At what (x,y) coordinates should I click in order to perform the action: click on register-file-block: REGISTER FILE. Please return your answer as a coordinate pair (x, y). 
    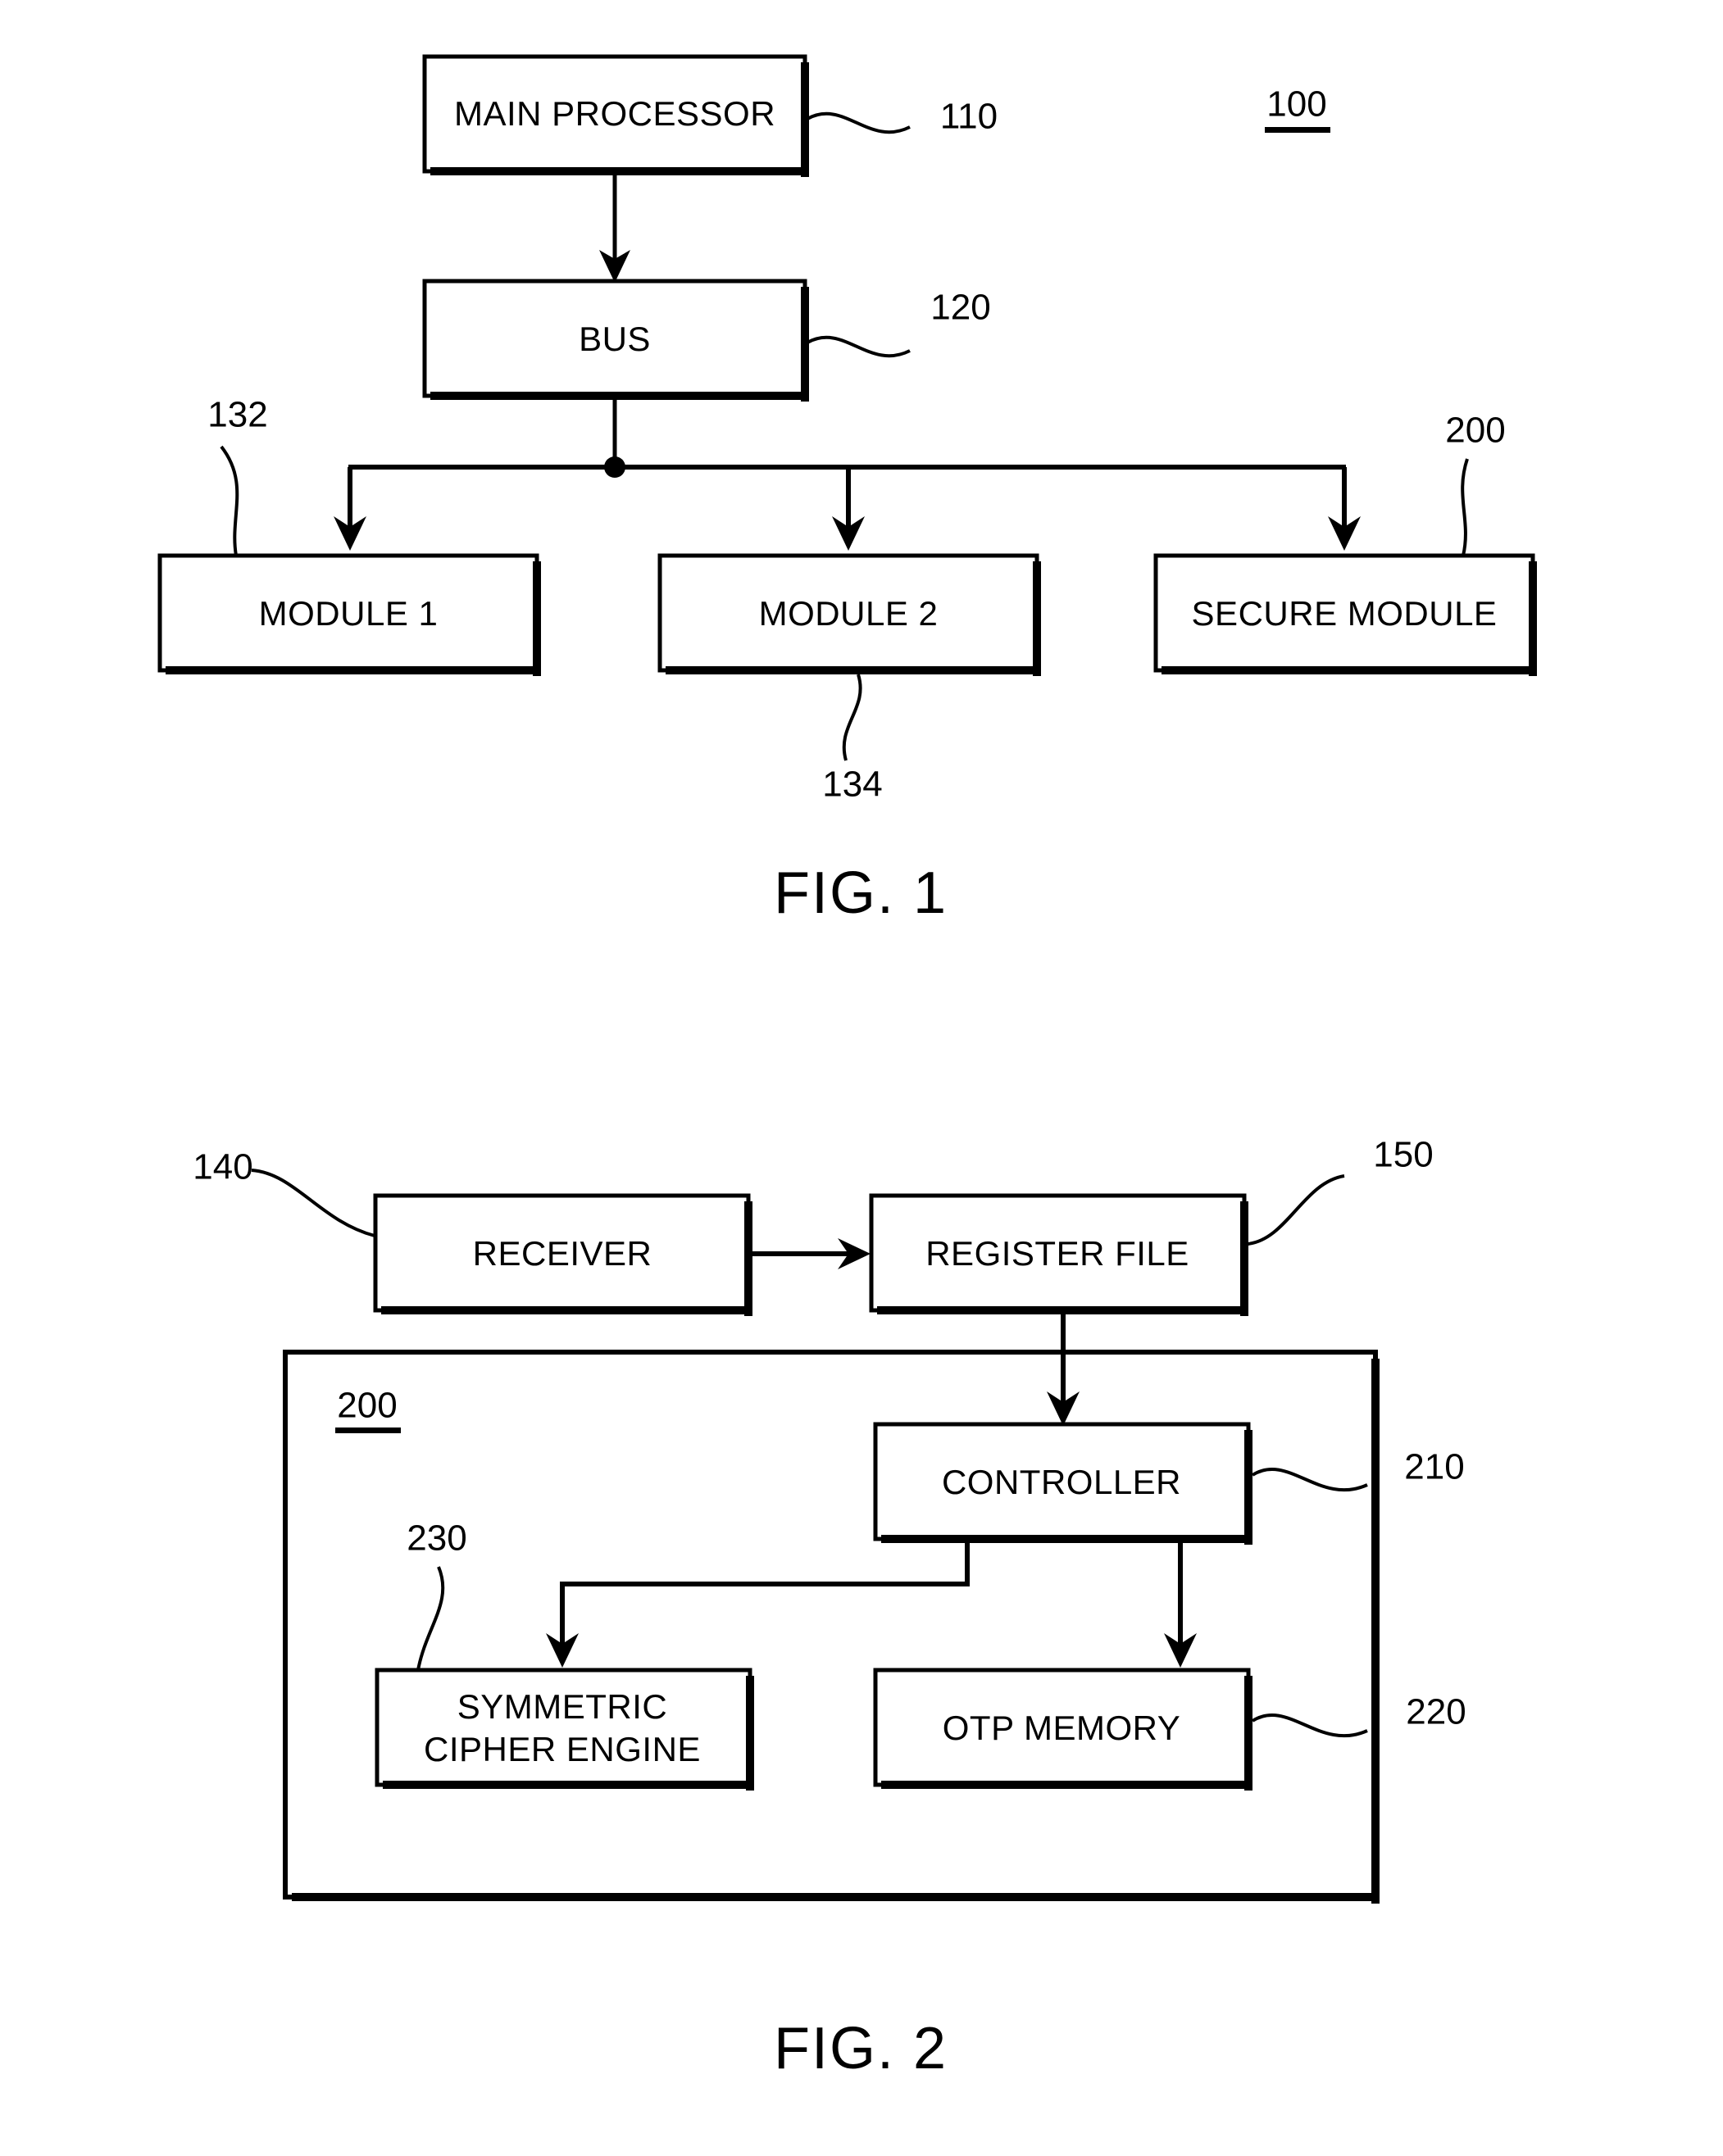
    Looking at the image, I should click on (1058, 1254).